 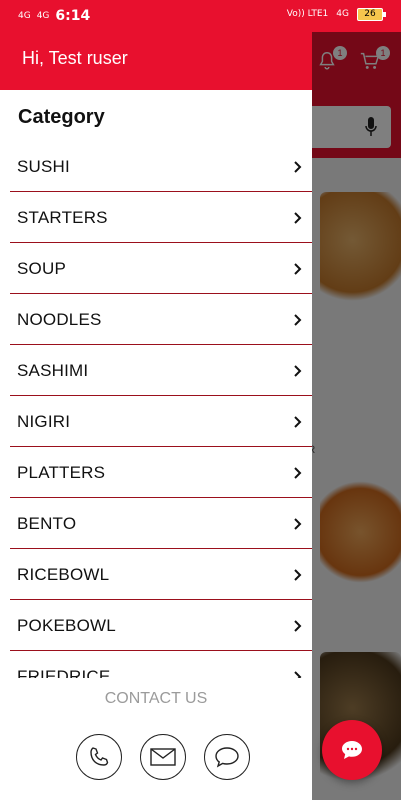 What do you see at coordinates (63, 574) in the screenshot?
I see `category-label: RICEBOWL` at bounding box center [63, 574].